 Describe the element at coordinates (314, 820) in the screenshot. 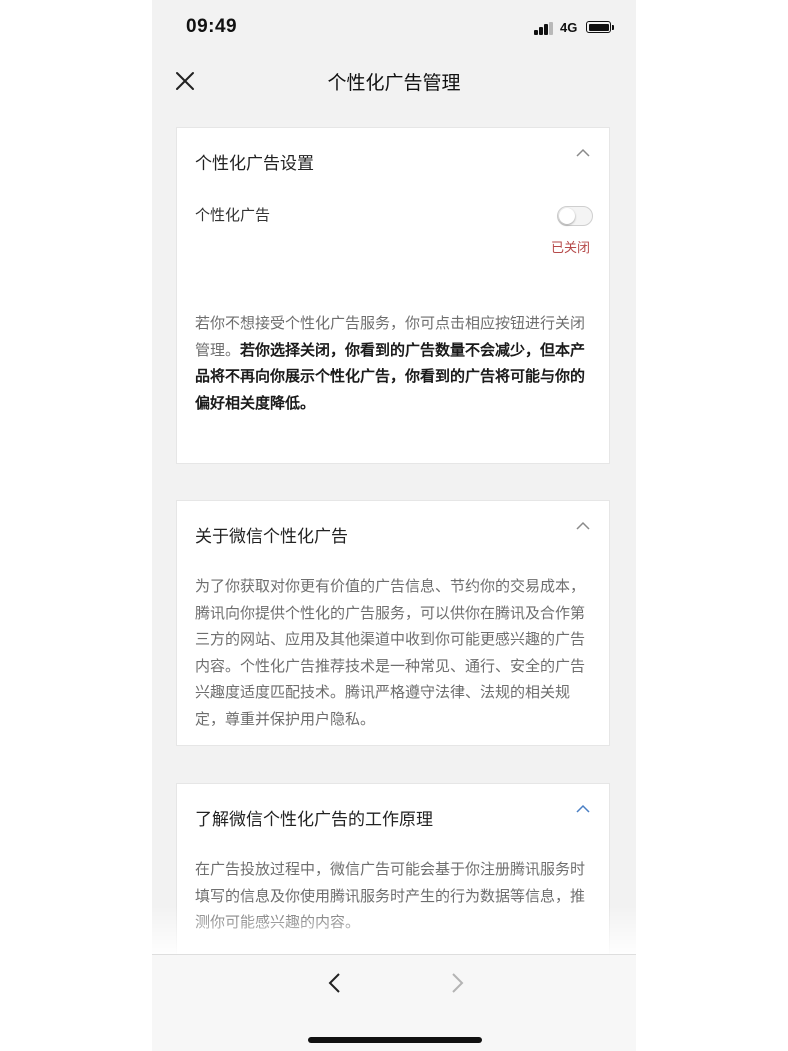

I see `card-title: 了解微信个性化广告的工作原理` at that location.